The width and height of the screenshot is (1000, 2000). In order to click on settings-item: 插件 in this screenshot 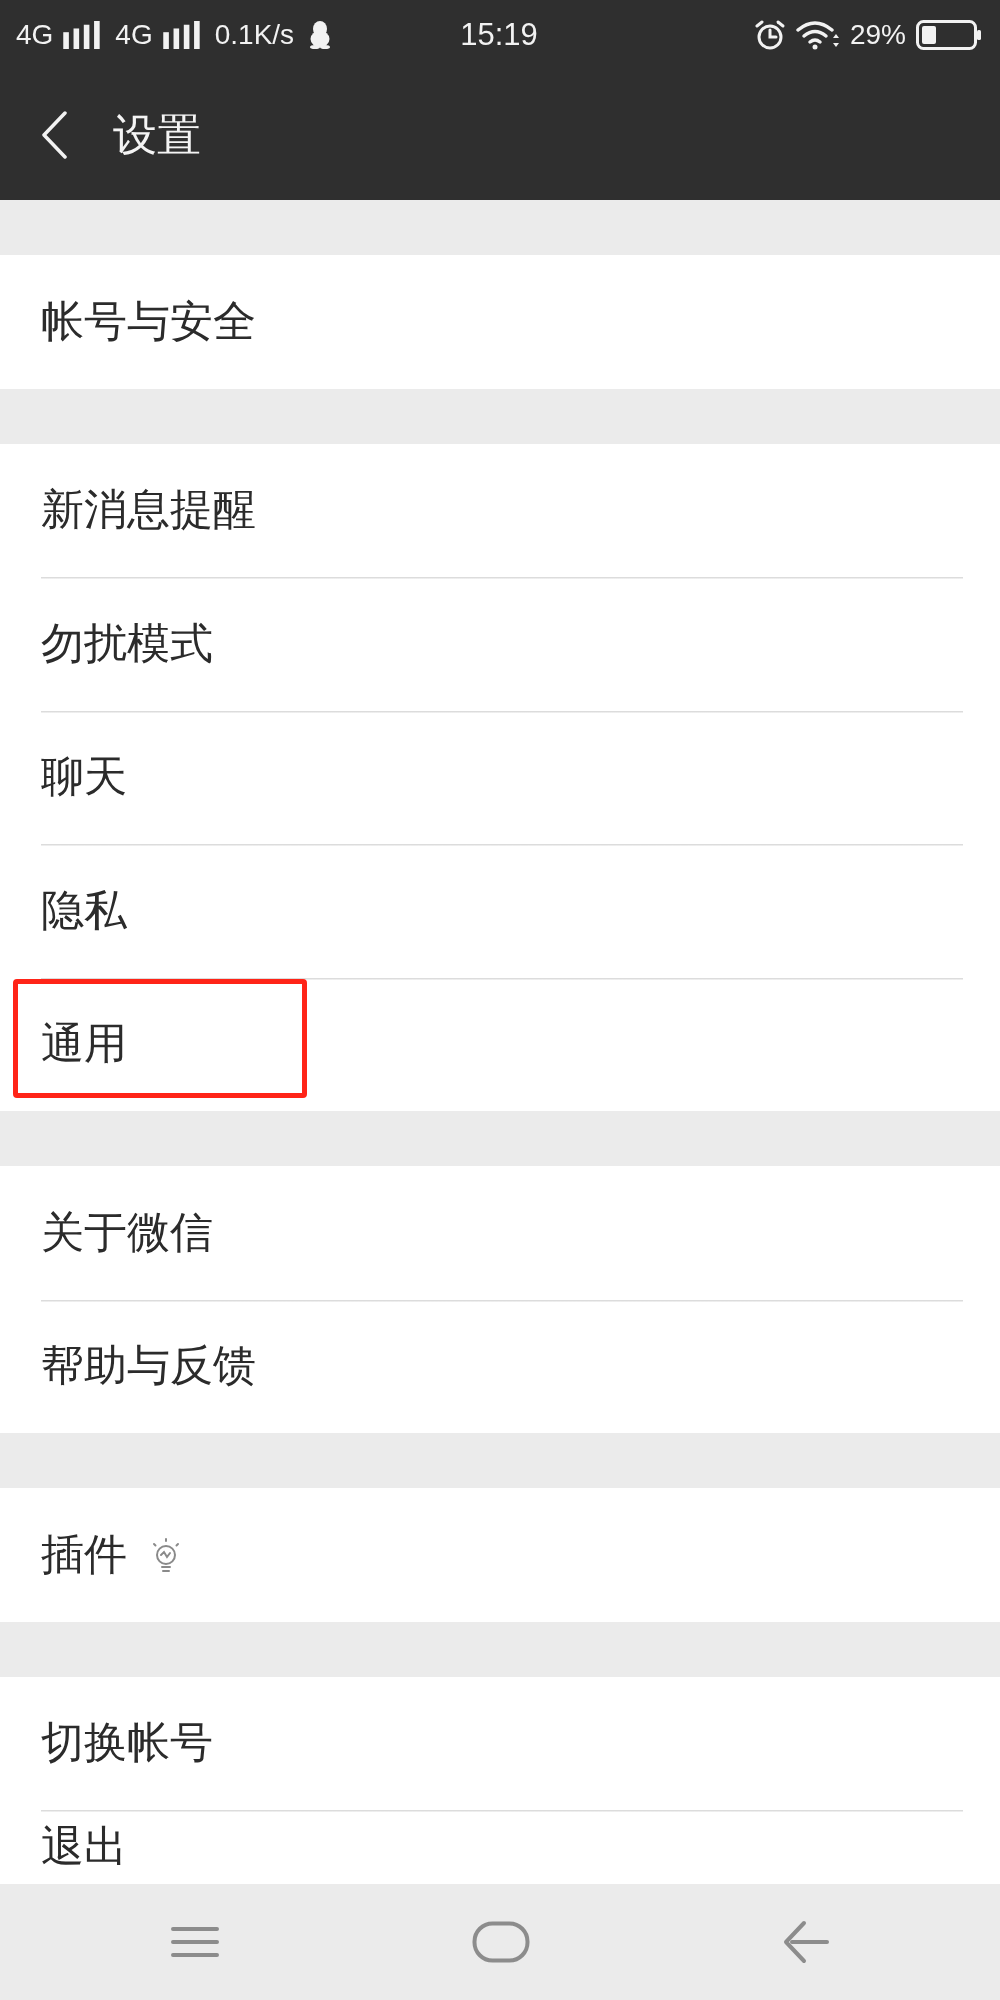, I will do `click(500, 1555)`.